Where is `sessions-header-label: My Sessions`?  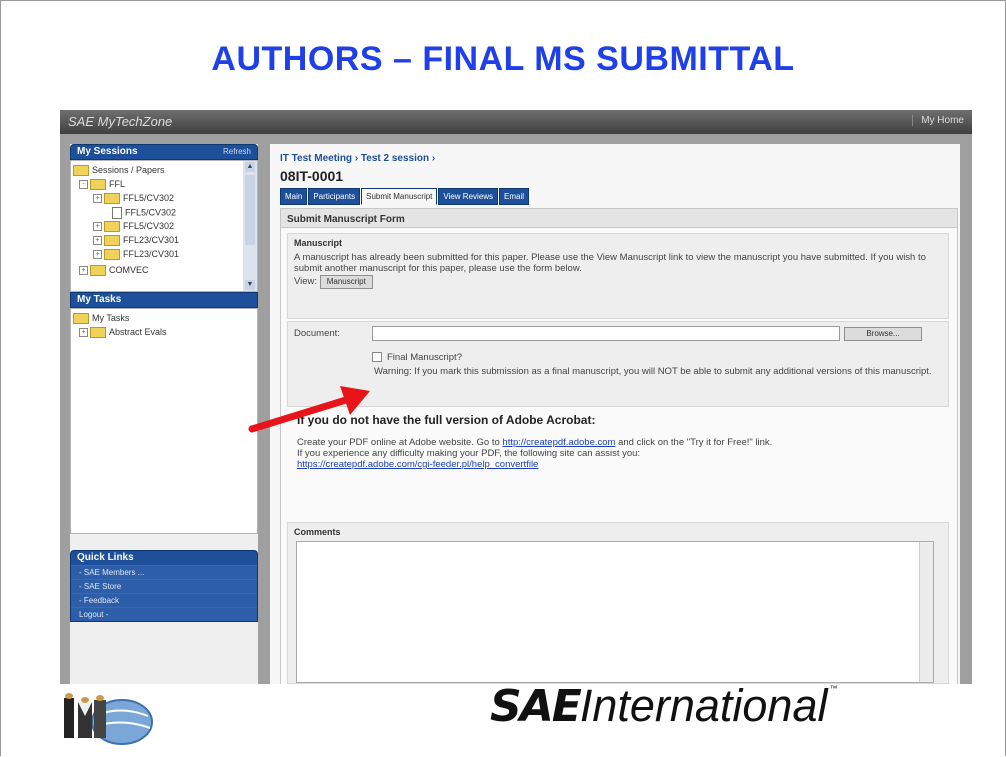
sessions-header-label: My Sessions is located at coordinates (107, 151).